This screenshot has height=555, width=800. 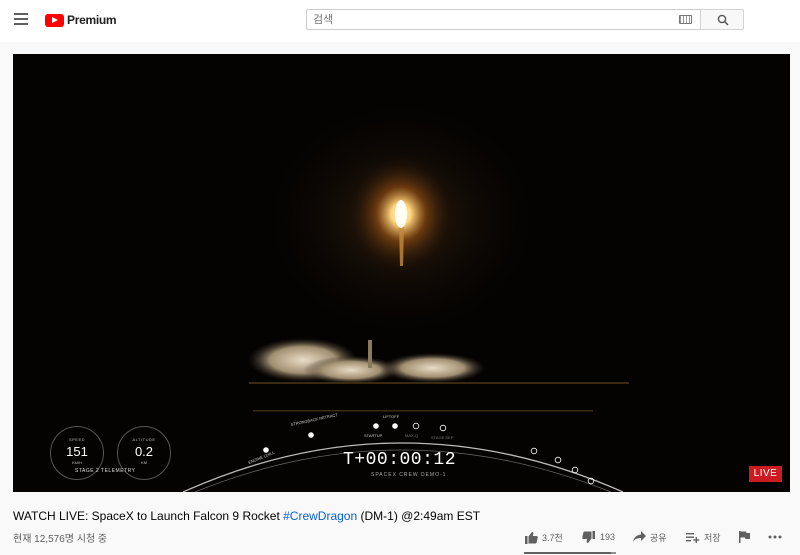 I want to click on dislike-count: 193, so click(x=608, y=537).